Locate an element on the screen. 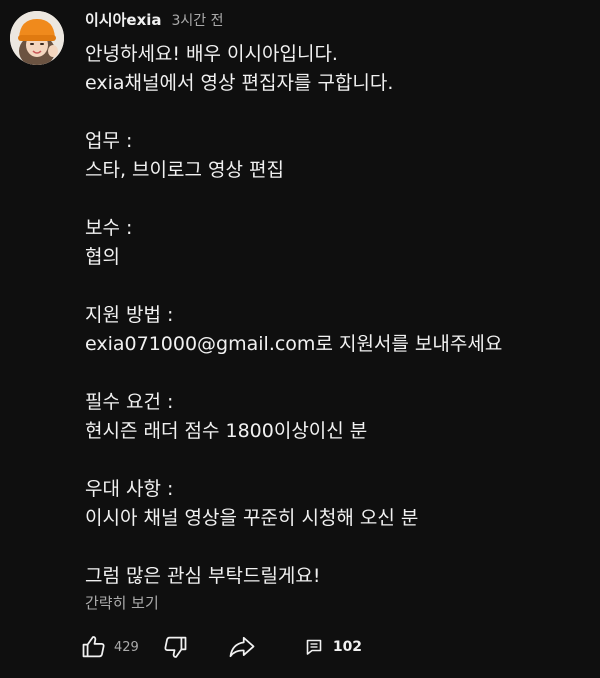 This screenshot has height=678, width=600. dislike-button is located at coordinates (175, 647).